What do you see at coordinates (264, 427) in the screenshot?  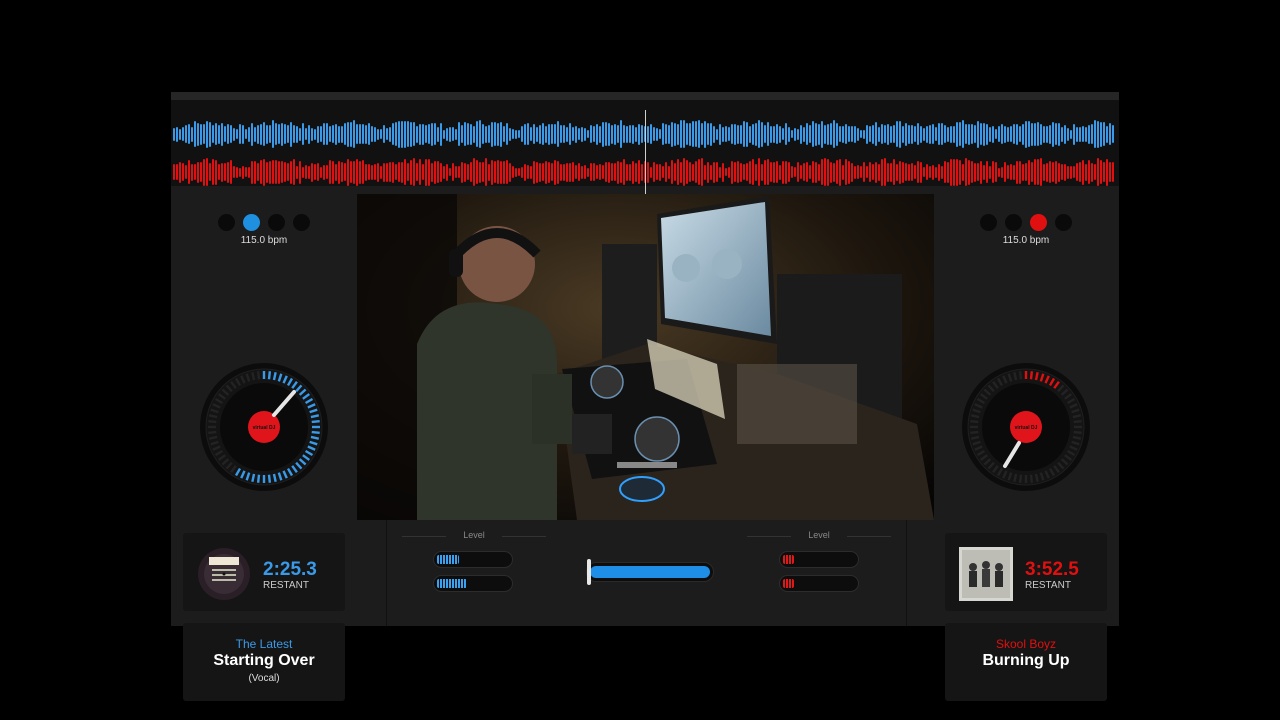 I see `deck-a-jogwheel: virtual DJ` at bounding box center [264, 427].